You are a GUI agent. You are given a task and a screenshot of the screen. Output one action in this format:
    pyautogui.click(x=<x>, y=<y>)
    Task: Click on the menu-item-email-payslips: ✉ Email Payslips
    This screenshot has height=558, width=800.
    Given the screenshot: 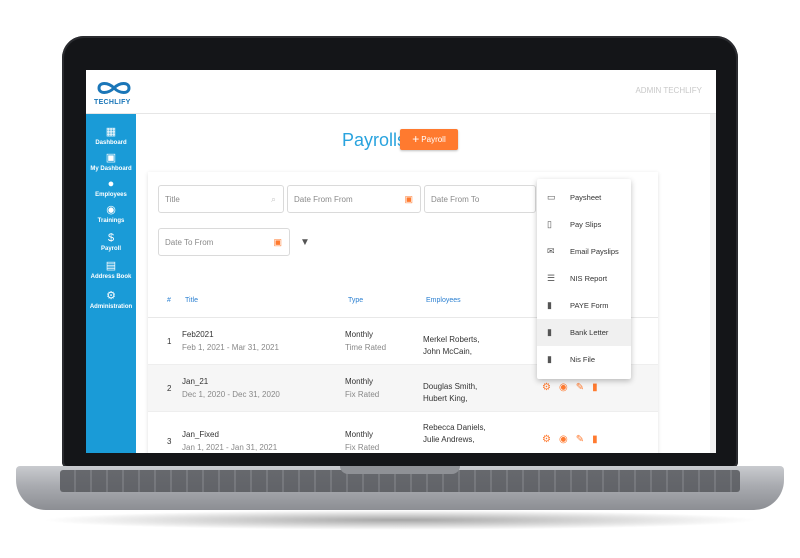 What is the action you would take?
    pyautogui.click(x=584, y=251)
    